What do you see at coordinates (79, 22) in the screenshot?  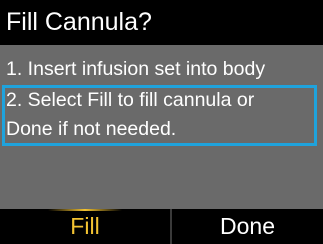 I see `screen-title: Fill Cannula?` at bounding box center [79, 22].